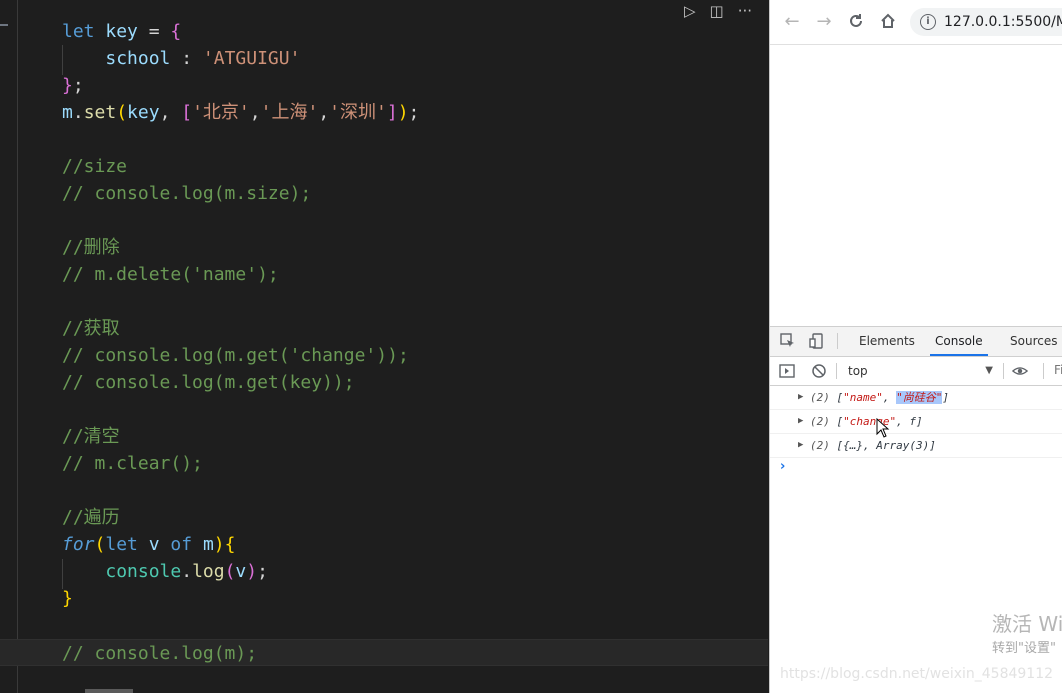 The height and width of the screenshot is (693, 1062). I want to click on code-line: //size, so click(94, 166).